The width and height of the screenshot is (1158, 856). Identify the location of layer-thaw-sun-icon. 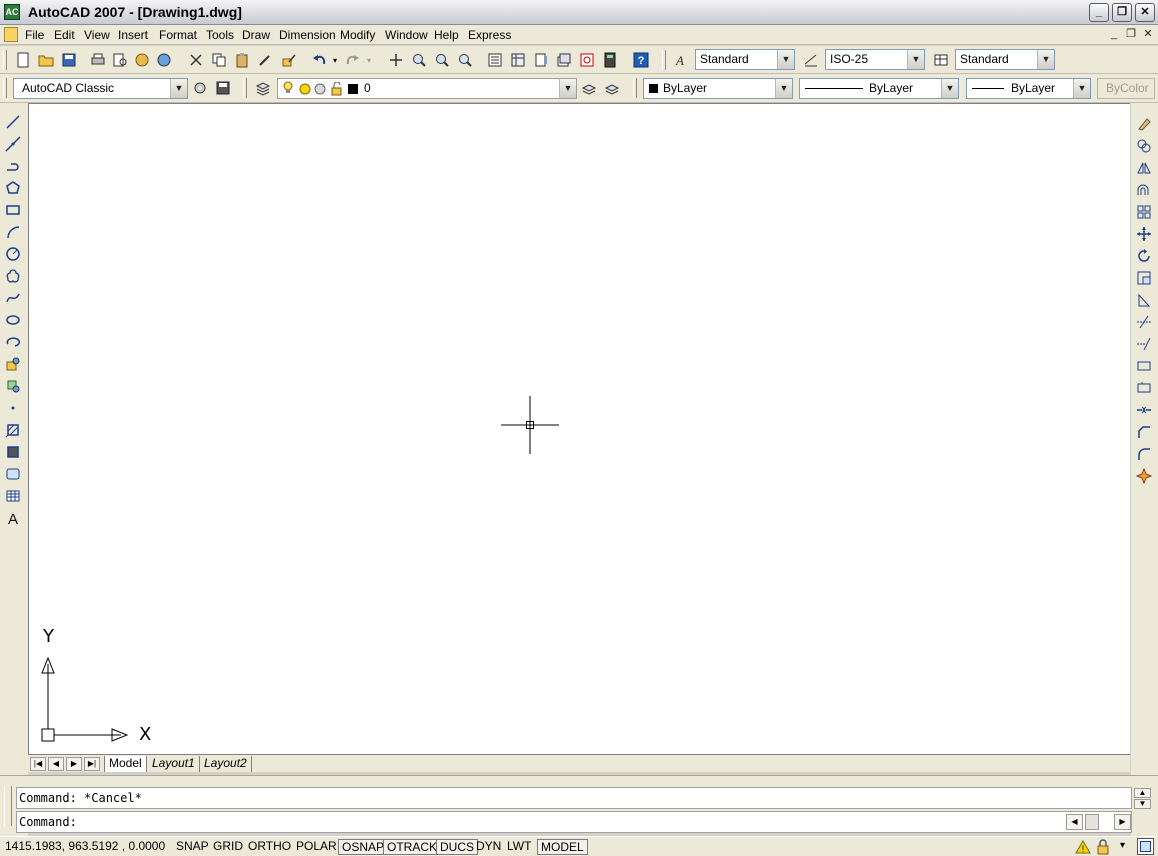
(305, 89).